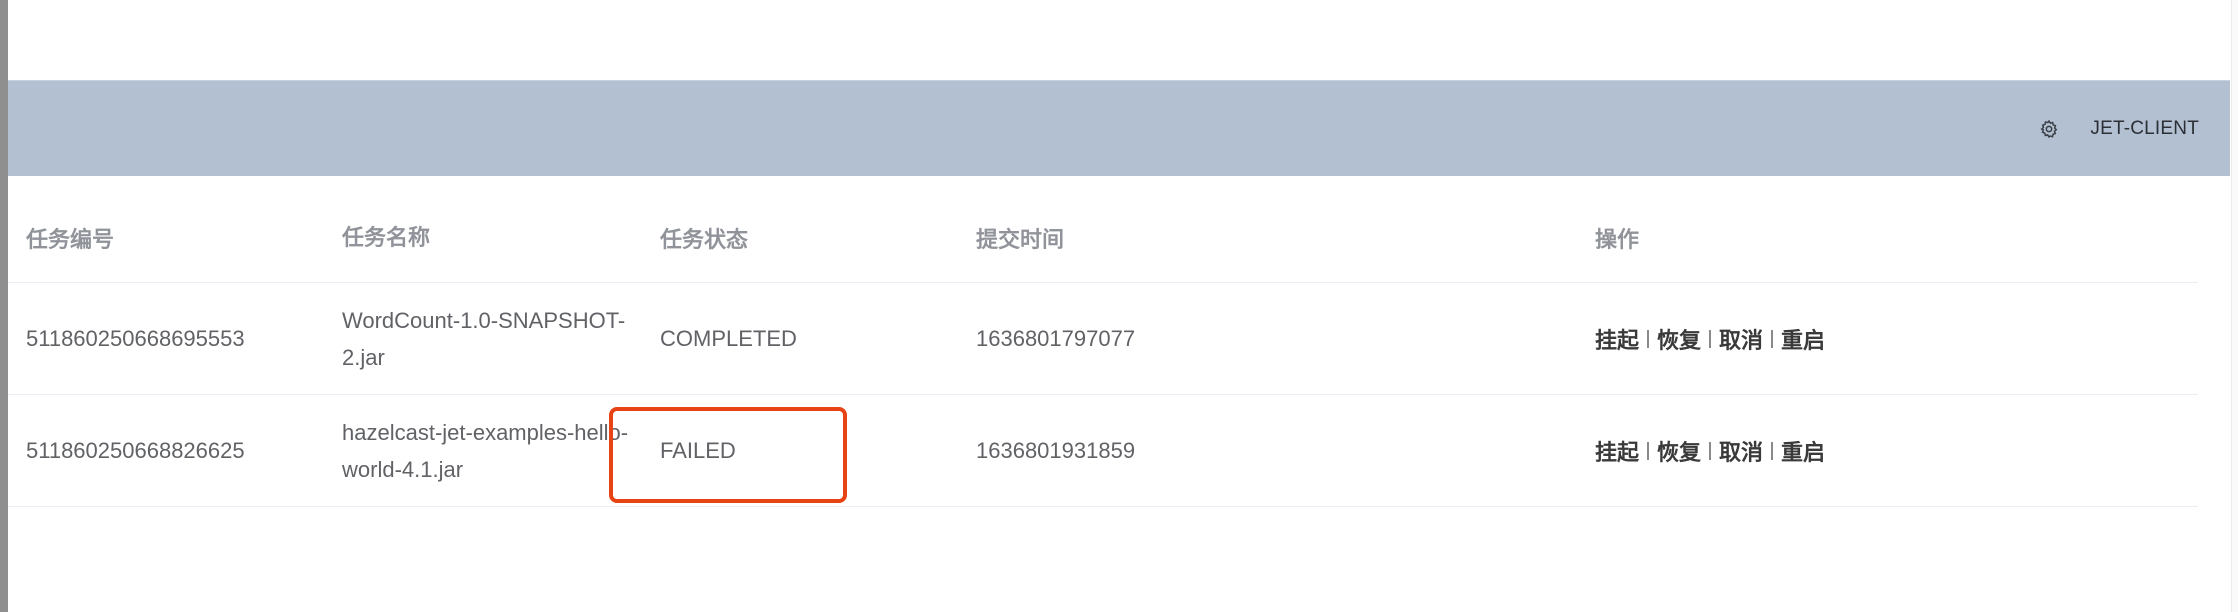 Image resolution: width=2238 pixels, height=612 pixels. I want to click on column-header-job-name: 任务名称, so click(386, 237).